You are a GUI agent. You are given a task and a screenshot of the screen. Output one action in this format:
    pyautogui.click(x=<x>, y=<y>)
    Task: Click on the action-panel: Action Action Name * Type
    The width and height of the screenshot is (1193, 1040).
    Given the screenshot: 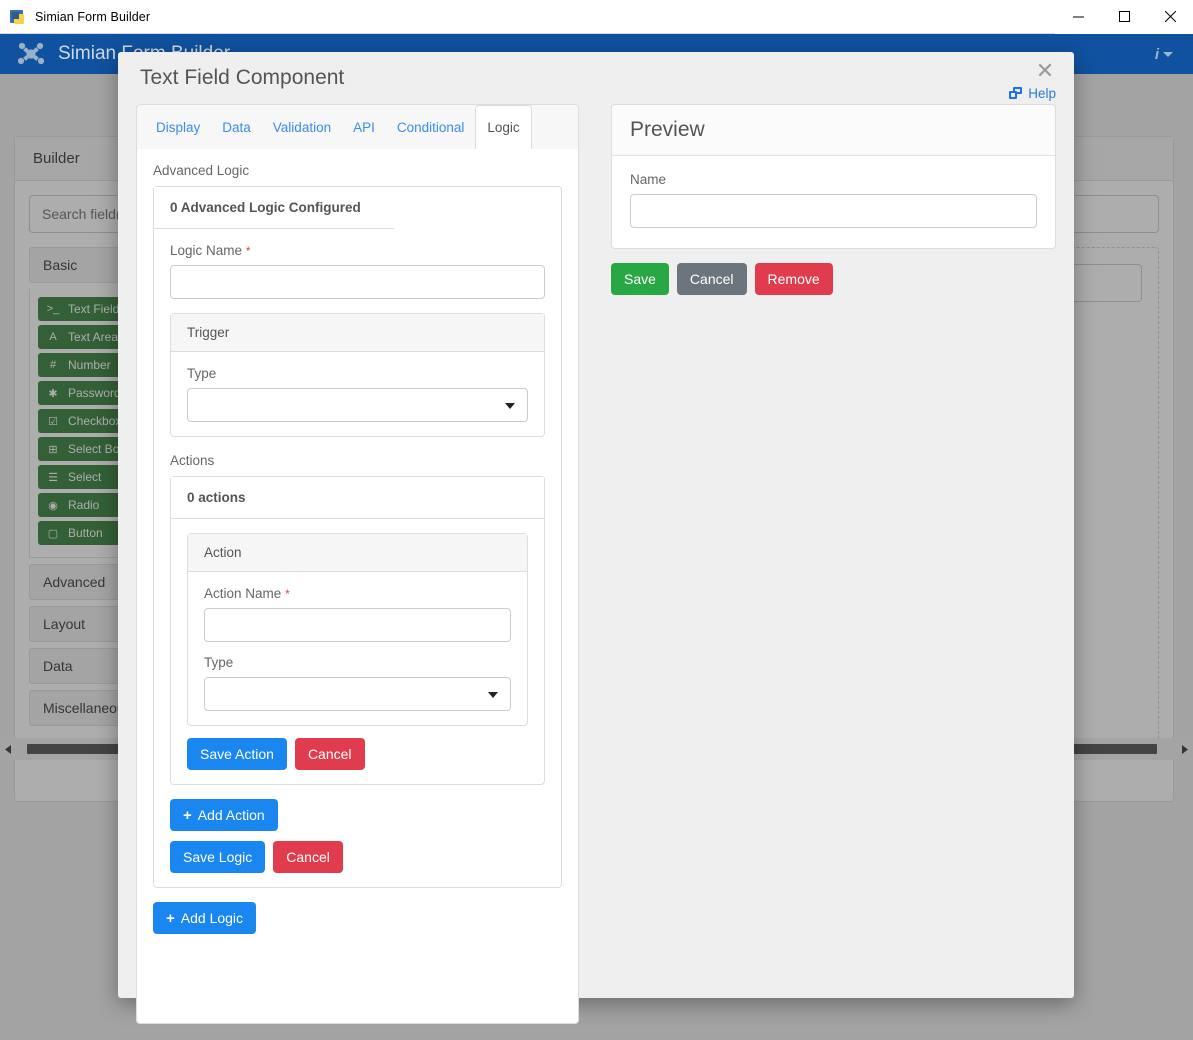 What is the action you would take?
    pyautogui.click(x=357, y=629)
    